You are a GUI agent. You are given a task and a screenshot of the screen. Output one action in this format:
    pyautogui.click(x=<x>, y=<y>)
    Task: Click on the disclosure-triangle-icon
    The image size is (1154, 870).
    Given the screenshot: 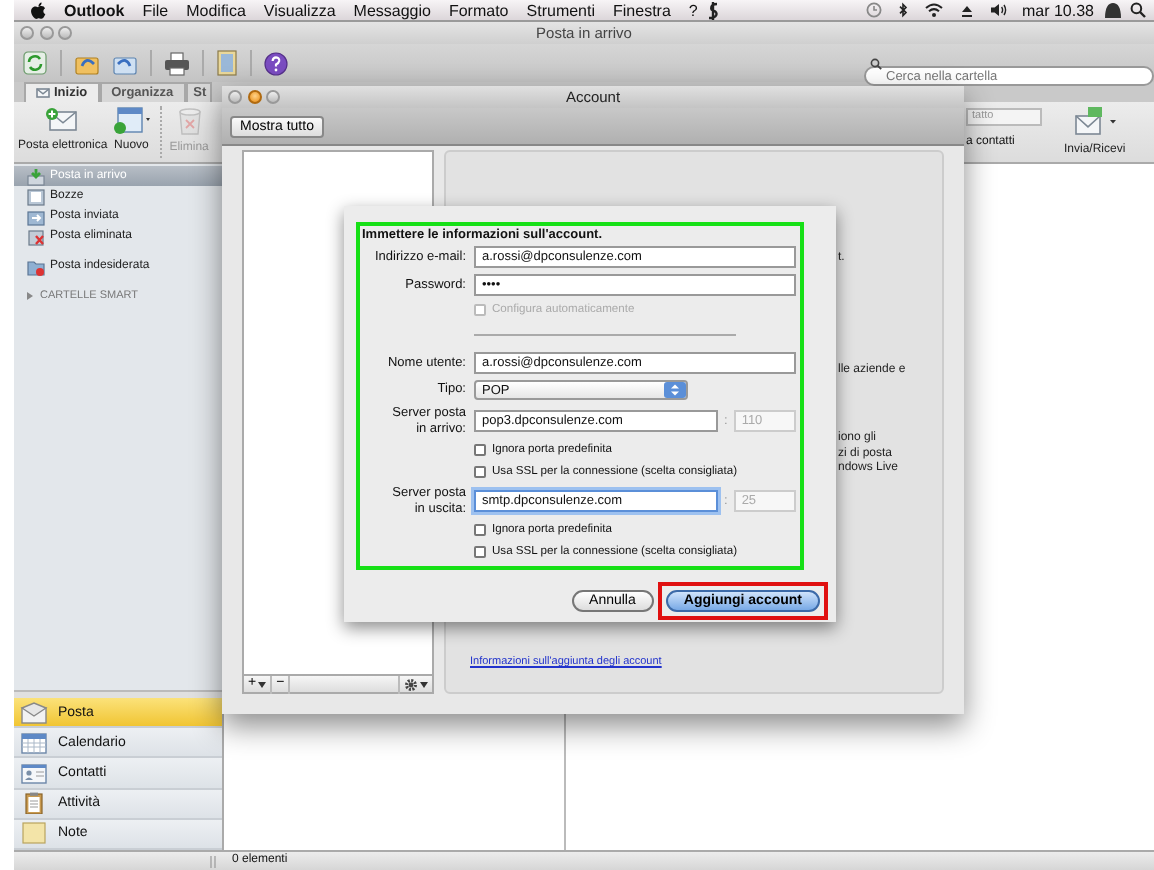 What is the action you would take?
    pyautogui.click(x=30, y=296)
    